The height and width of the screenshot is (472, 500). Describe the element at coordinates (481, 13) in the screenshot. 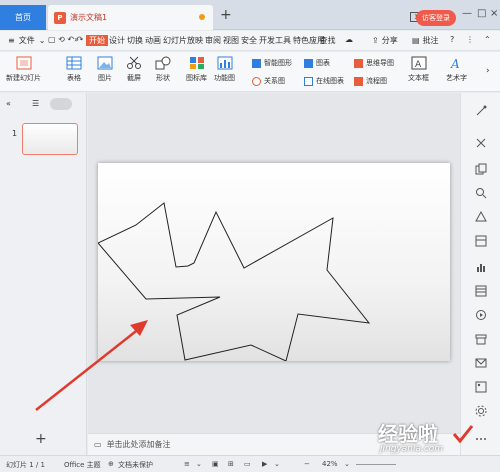

I see `maximize-icon: □` at that location.